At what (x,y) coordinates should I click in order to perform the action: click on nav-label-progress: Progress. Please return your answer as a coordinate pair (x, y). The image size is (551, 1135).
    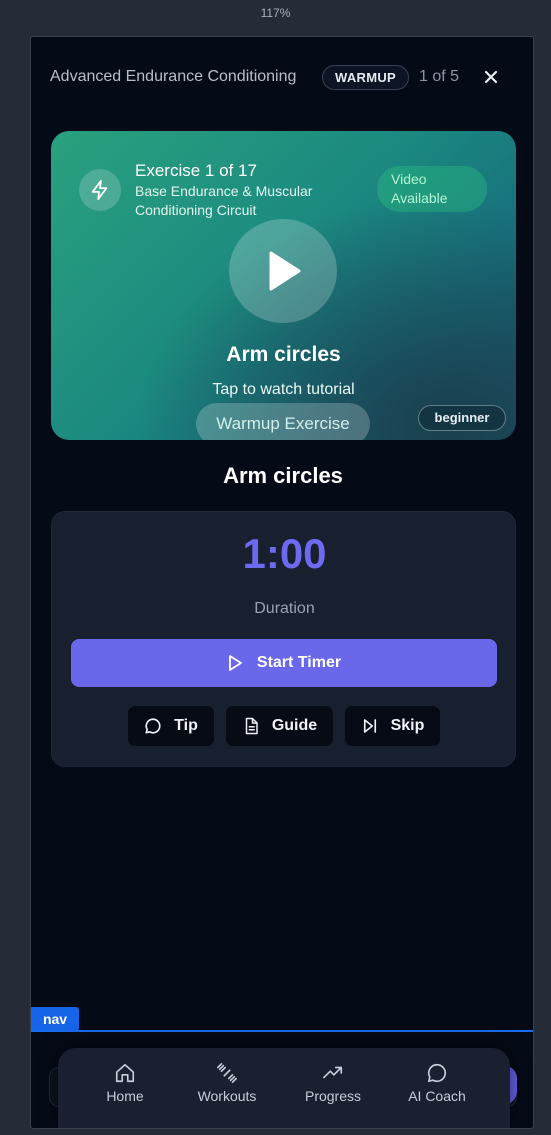
    Looking at the image, I should click on (333, 1096).